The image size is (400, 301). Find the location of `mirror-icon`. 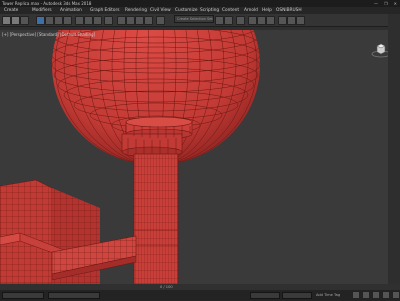

mirror-icon is located at coordinates (219, 20).